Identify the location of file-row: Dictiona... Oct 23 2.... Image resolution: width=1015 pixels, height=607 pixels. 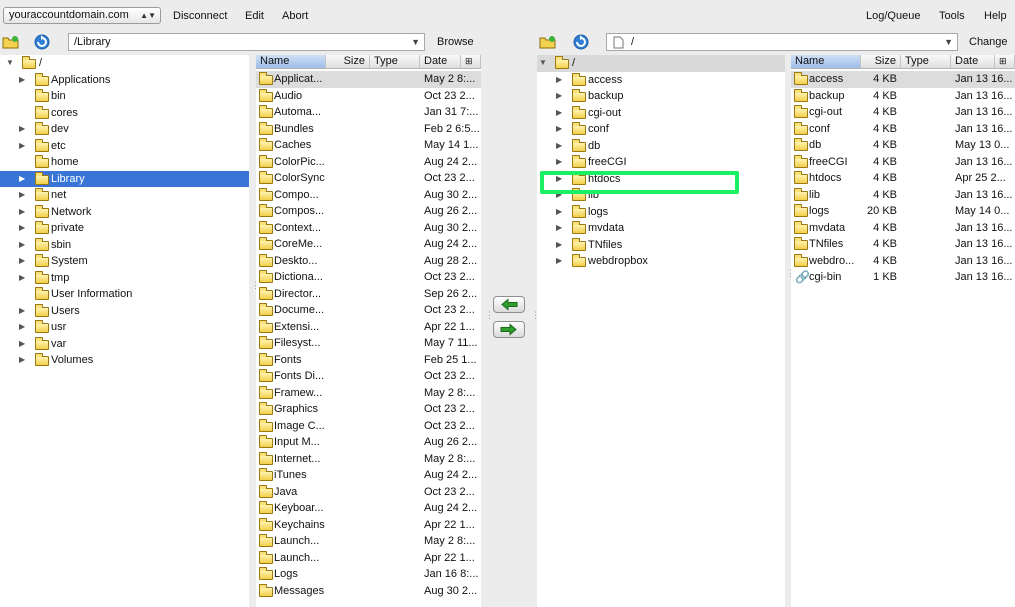
(368, 277).